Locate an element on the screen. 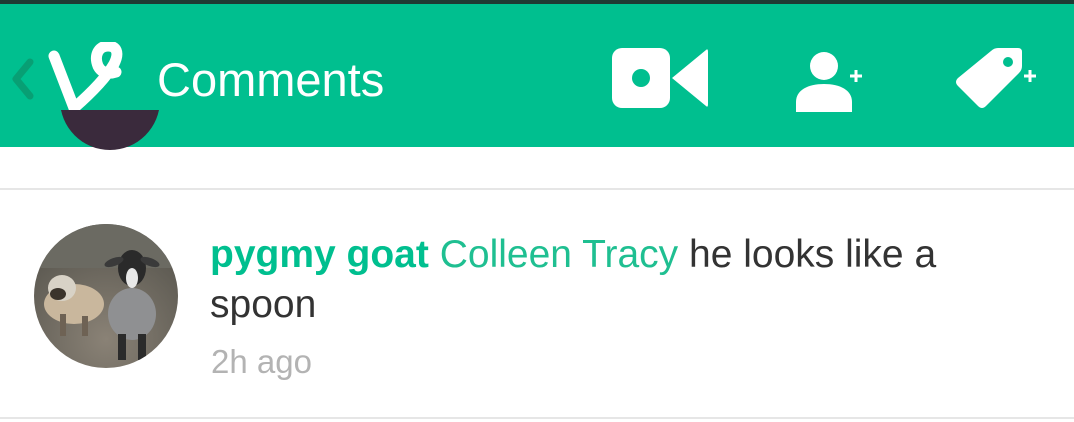 This screenshot has height=422, width=1074. comment-mention: Colleen Tracy is located at coordinates (559, 254).